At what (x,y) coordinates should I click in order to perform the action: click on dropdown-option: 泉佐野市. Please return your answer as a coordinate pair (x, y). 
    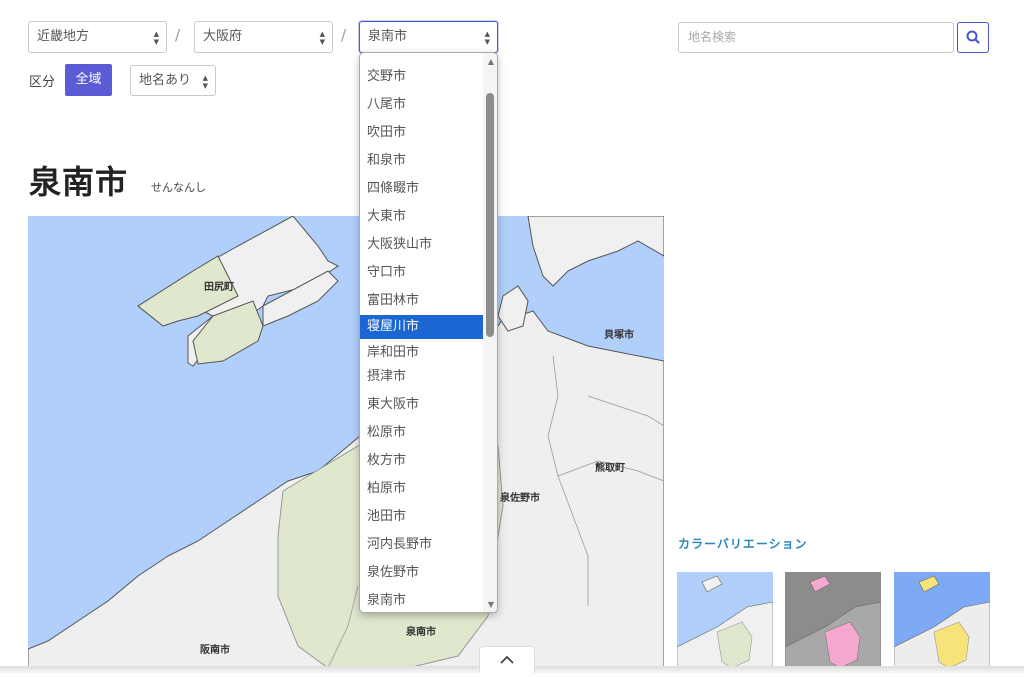
    Looking at the image, I should click on (421, 573).